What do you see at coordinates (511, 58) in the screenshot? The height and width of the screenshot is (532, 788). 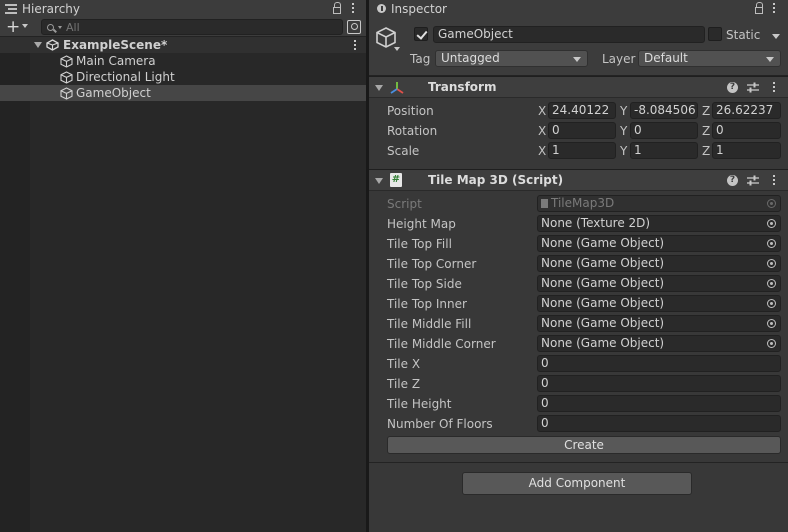 I see `tag-dropdown: Untagged` at bounding box center [511, 58].